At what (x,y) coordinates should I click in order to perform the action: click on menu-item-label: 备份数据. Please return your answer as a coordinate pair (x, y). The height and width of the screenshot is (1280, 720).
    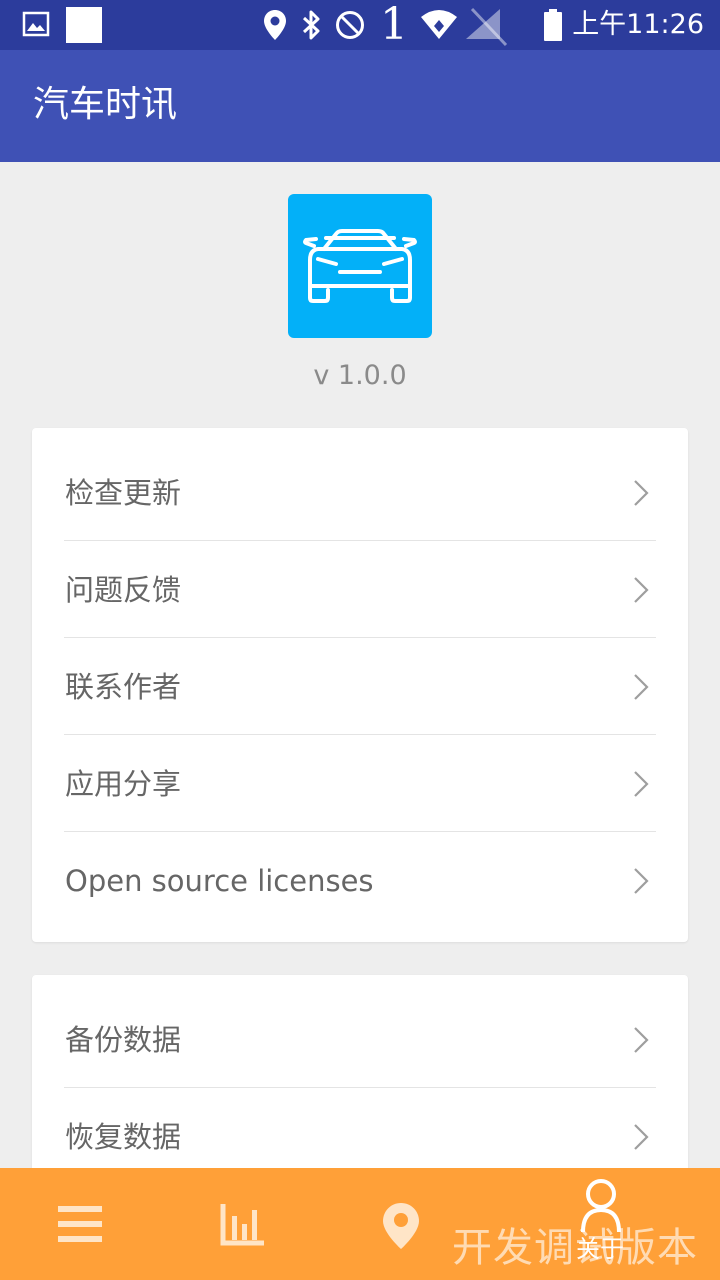
    Looking at the image, I should click on (123, 1039).